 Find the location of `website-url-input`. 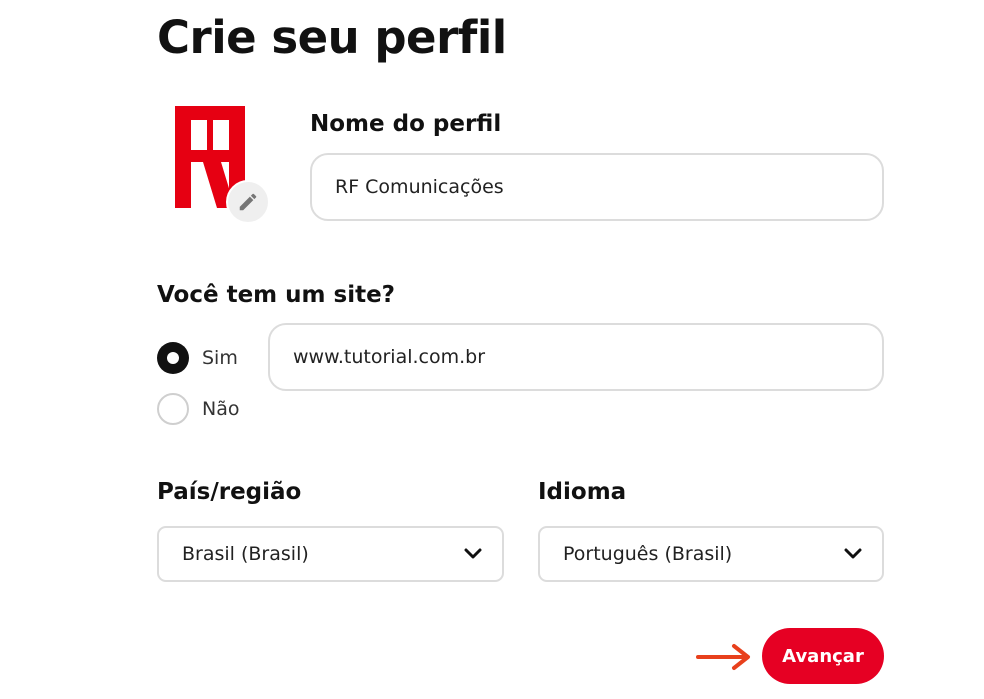

website-url-input is located at coordinates (576, 357).